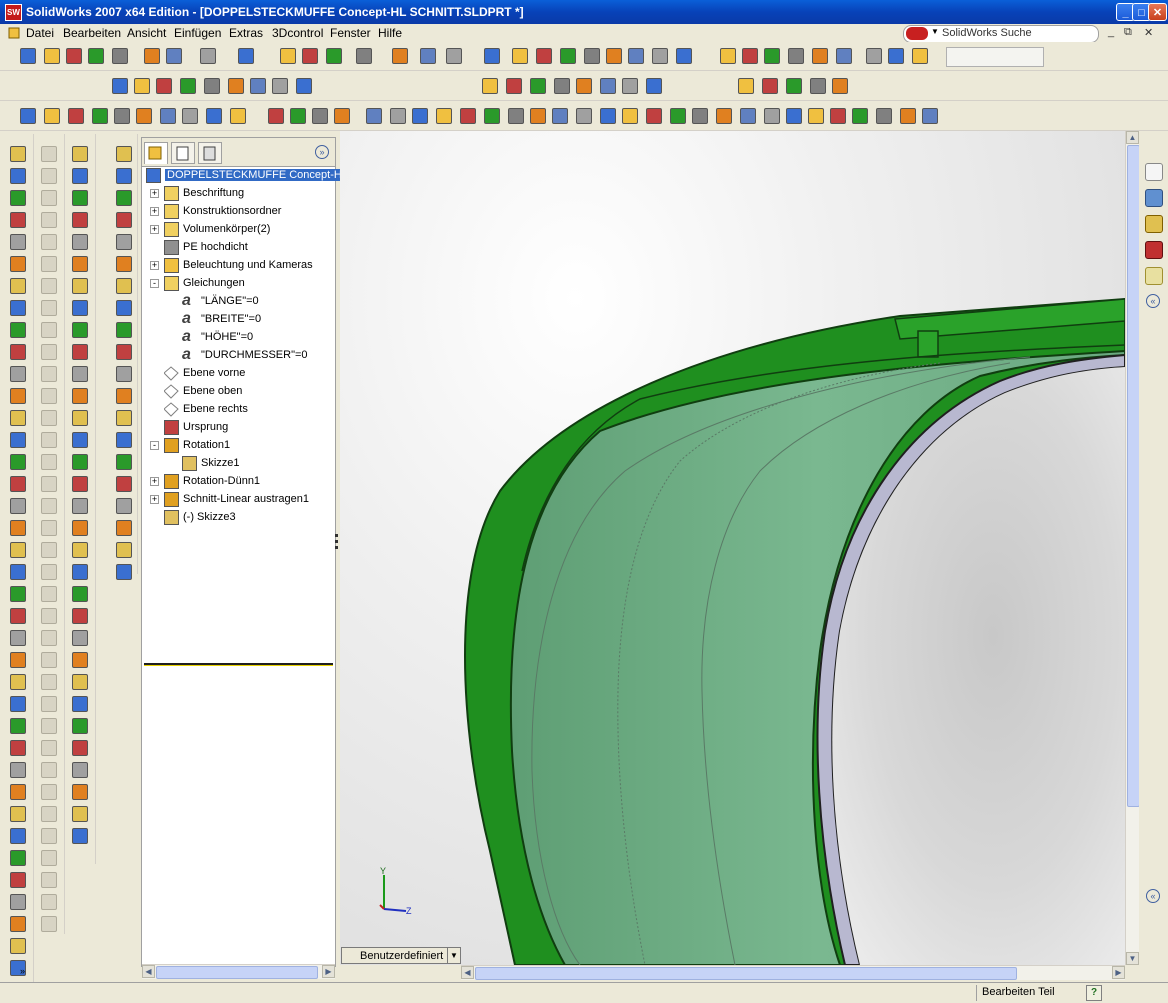  What do you see at coordinates (238, 338) in the screenshot?
I see `tree-node: a "HÖHE"=0` at bounding box center [238, 338].